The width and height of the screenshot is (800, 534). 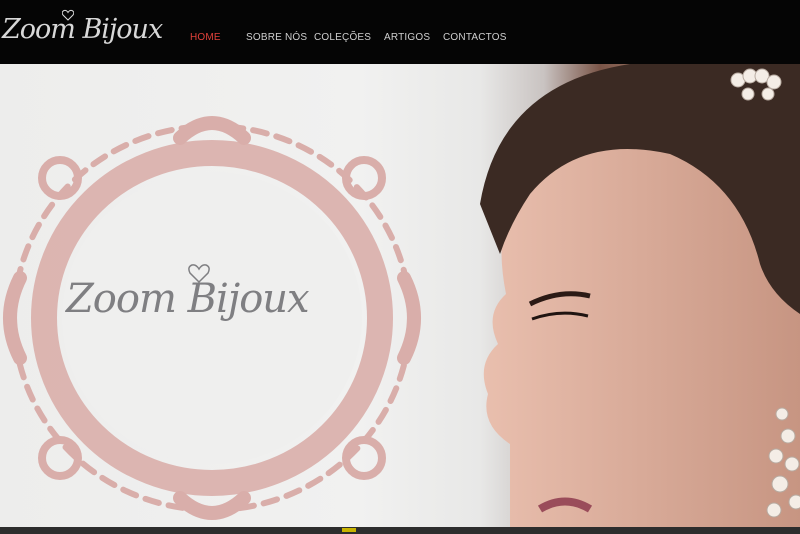 What do you see at coordinates (400, 530) in the screenshot?
I see `footer-strip` at bounding box center [400, 530].